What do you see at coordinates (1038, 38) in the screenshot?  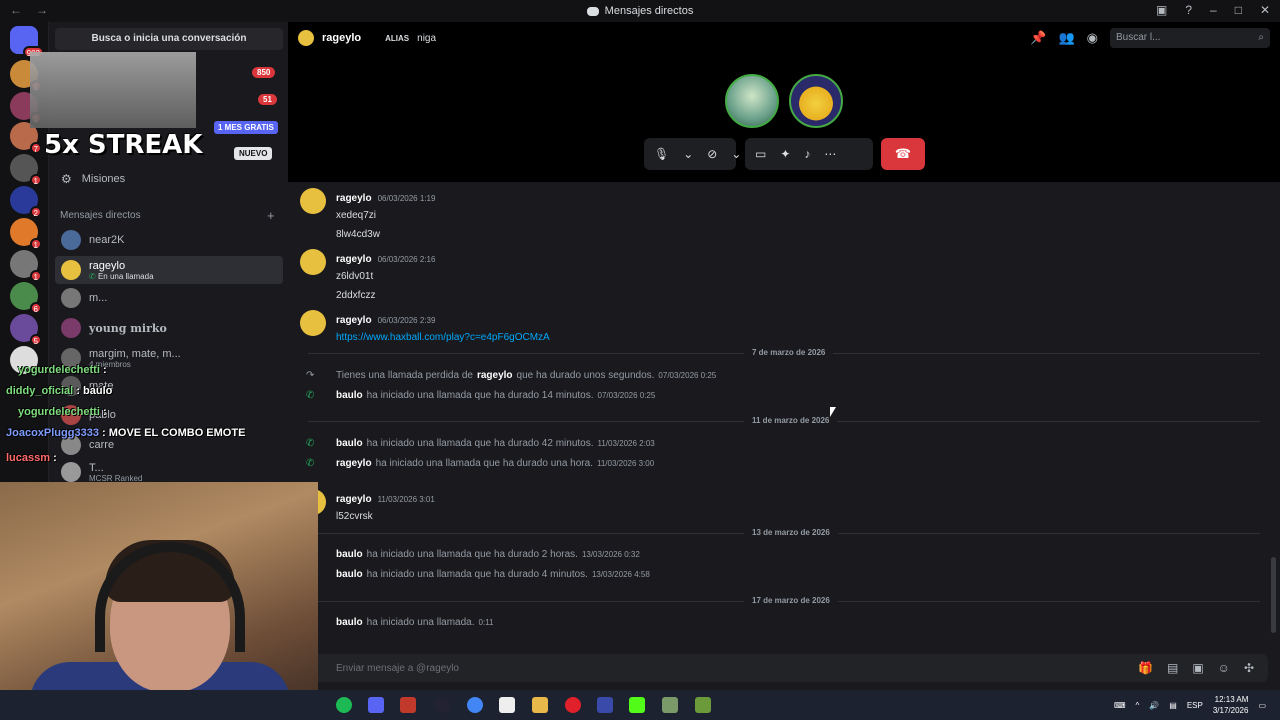 I see `pin-icon: 📌` at bounding box center [1038, 38].